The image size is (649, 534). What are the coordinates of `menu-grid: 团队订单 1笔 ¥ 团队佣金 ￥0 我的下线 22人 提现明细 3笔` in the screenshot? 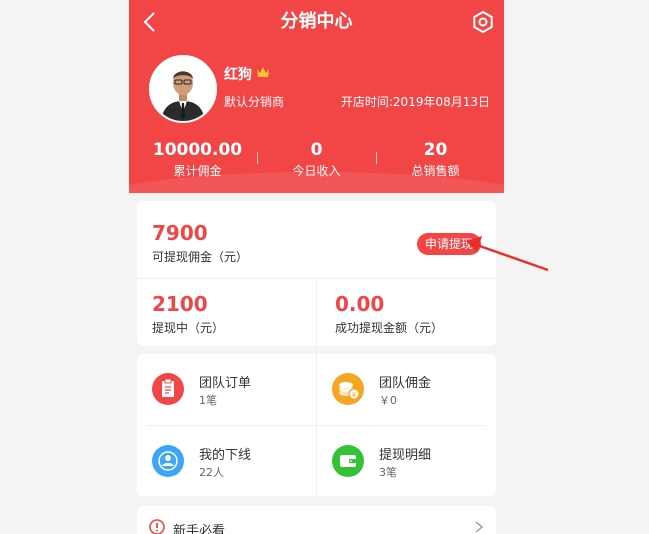 It's located at (316, 425).